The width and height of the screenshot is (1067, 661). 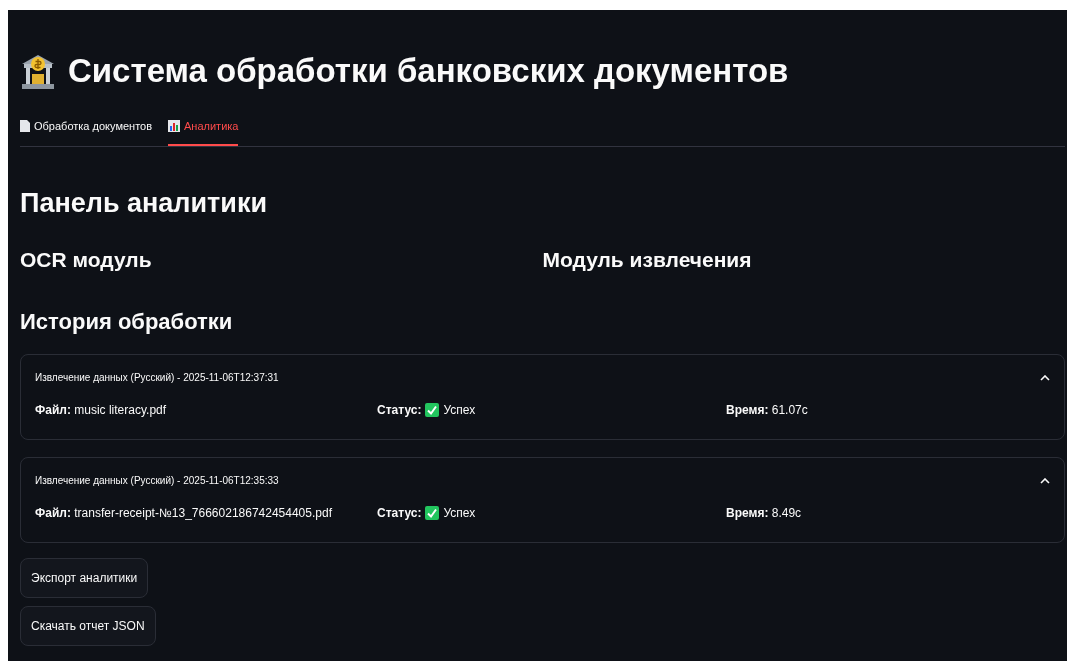 I want to click on section-heading: История обработки, so click(x=127, y=322).